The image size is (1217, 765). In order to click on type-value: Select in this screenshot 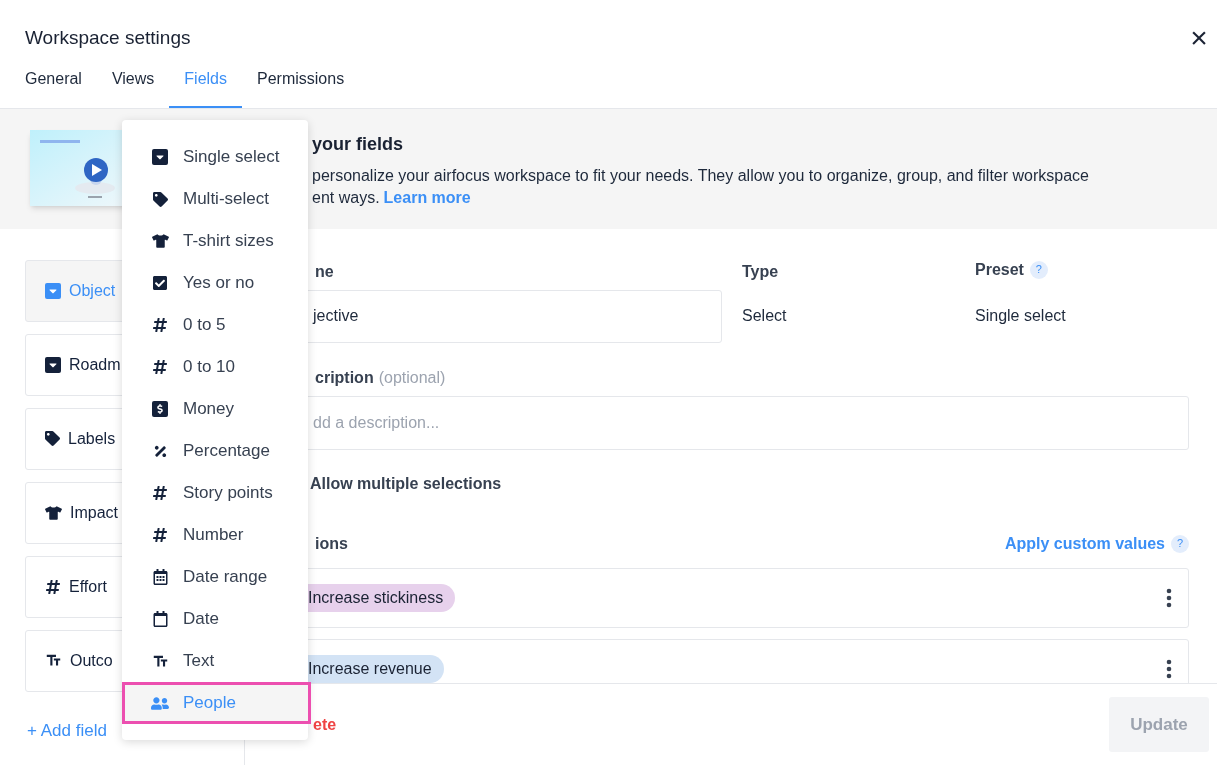, I will do `click(765, 316)`.